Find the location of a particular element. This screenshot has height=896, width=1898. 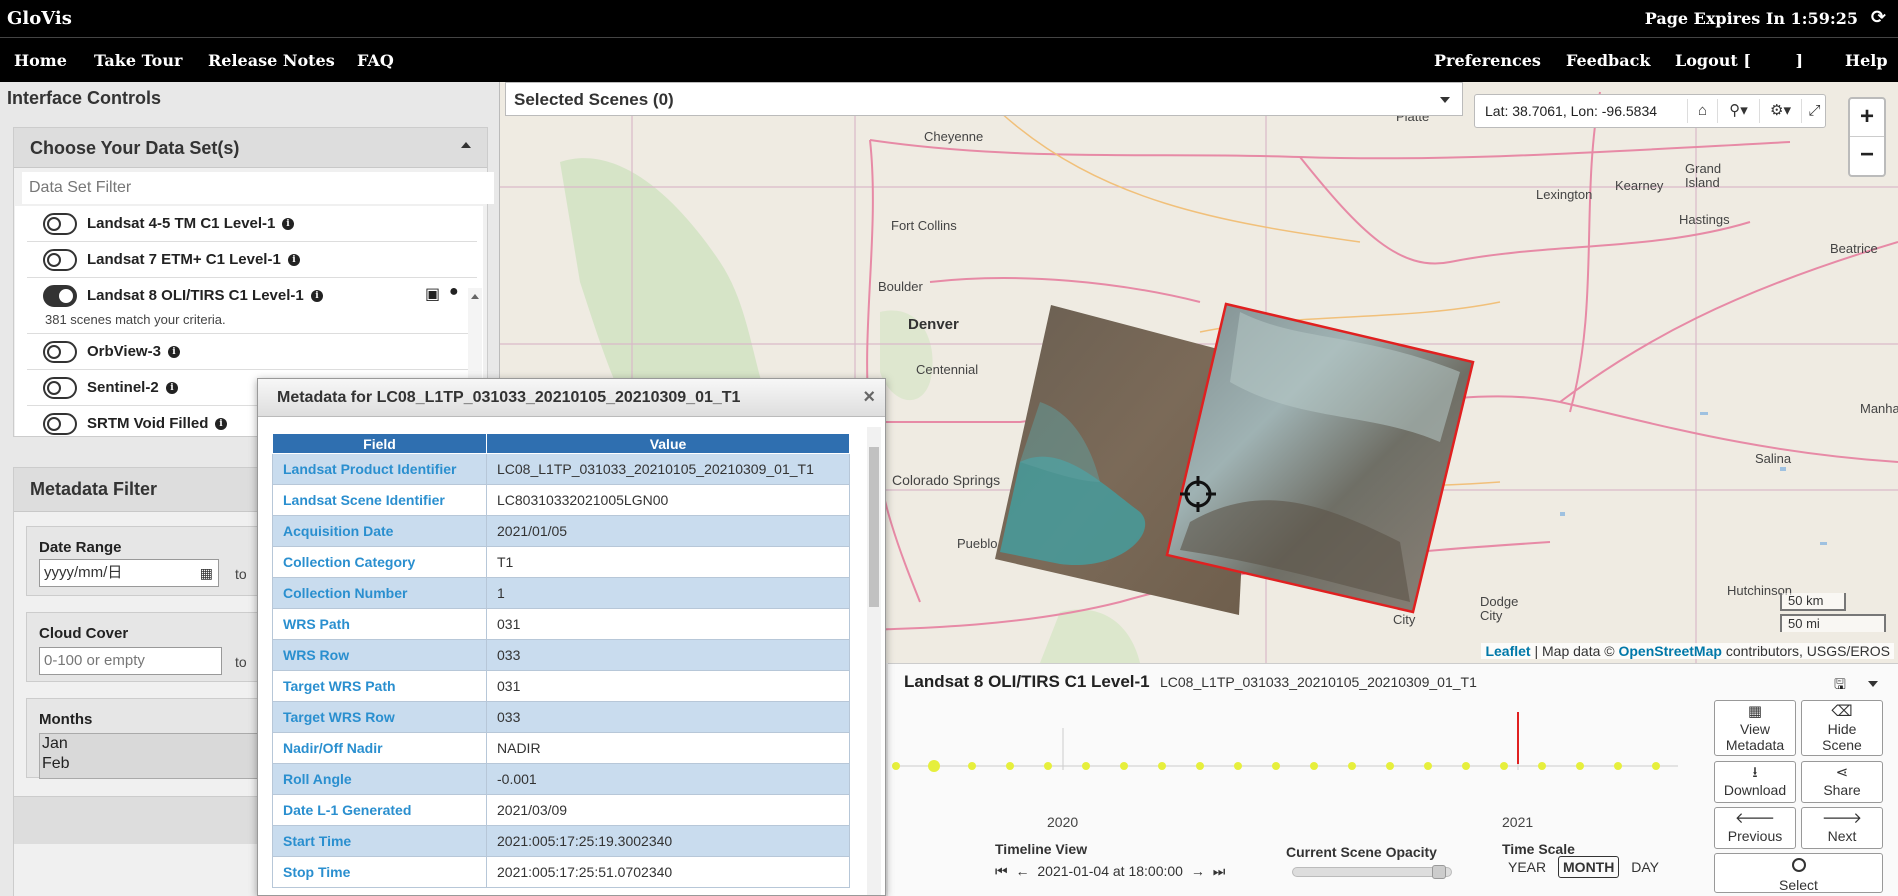

map-scale: 50 km 50 mi is located at coordinates (1833, 612).